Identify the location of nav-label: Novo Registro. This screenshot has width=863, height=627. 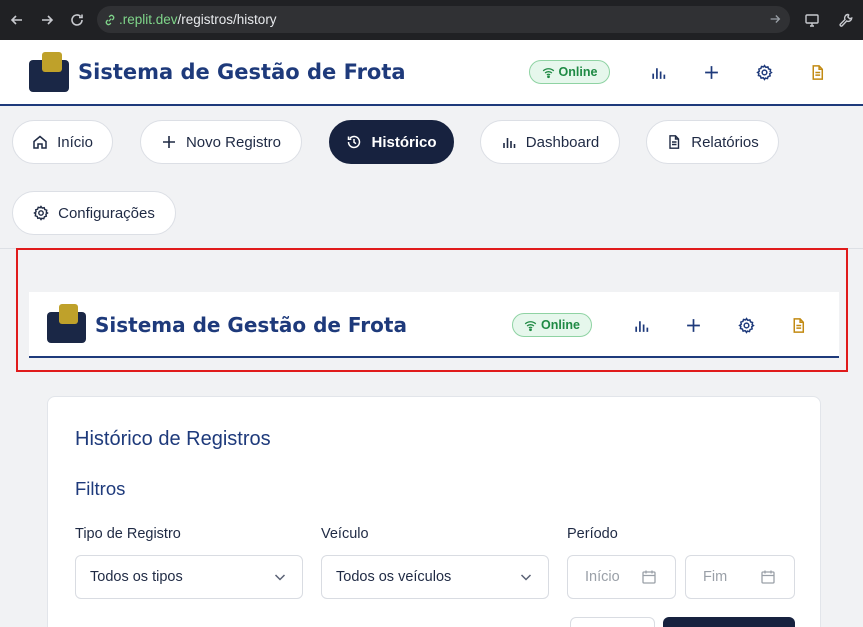
(233, 142).